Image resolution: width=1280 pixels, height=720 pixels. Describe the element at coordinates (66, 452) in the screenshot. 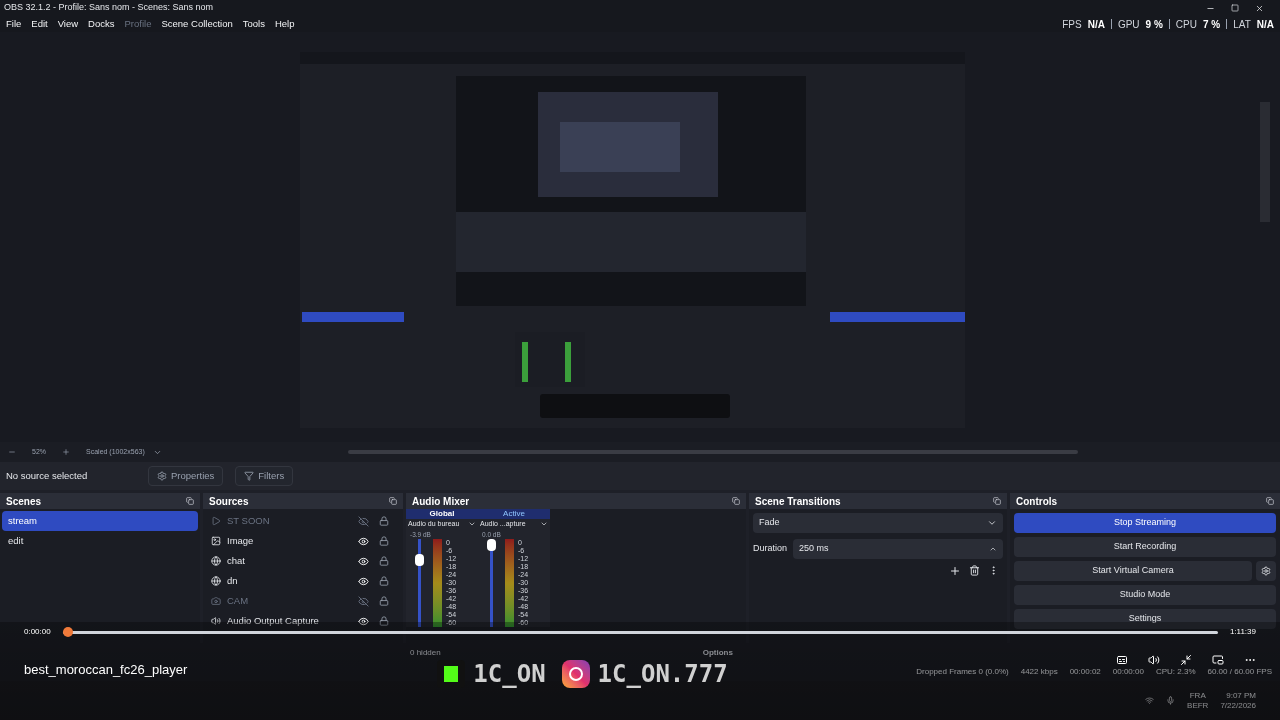

I see `zoom-in-icon` at that location.